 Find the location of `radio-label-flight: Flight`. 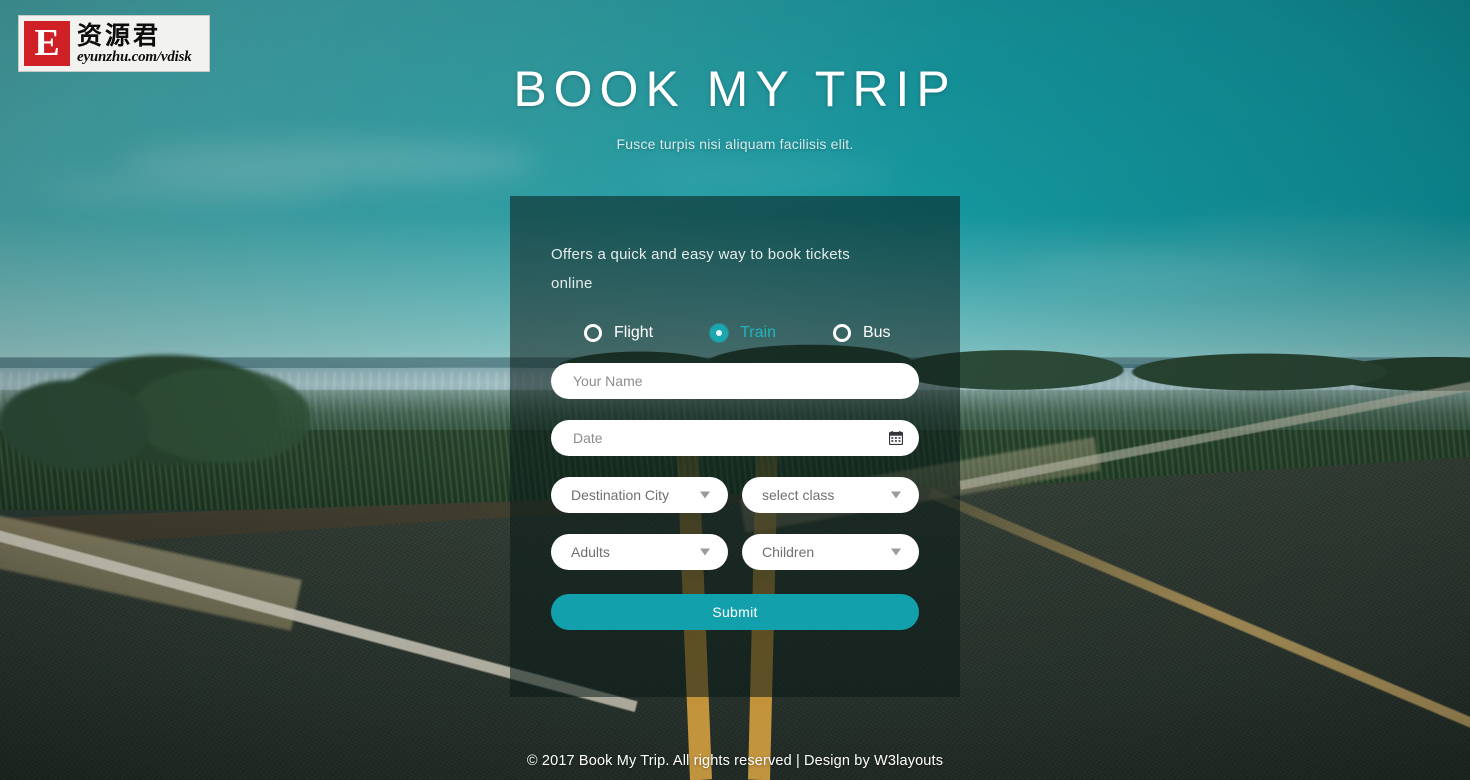

radio-label-flight: Flight is located at coordinates (634, 332).